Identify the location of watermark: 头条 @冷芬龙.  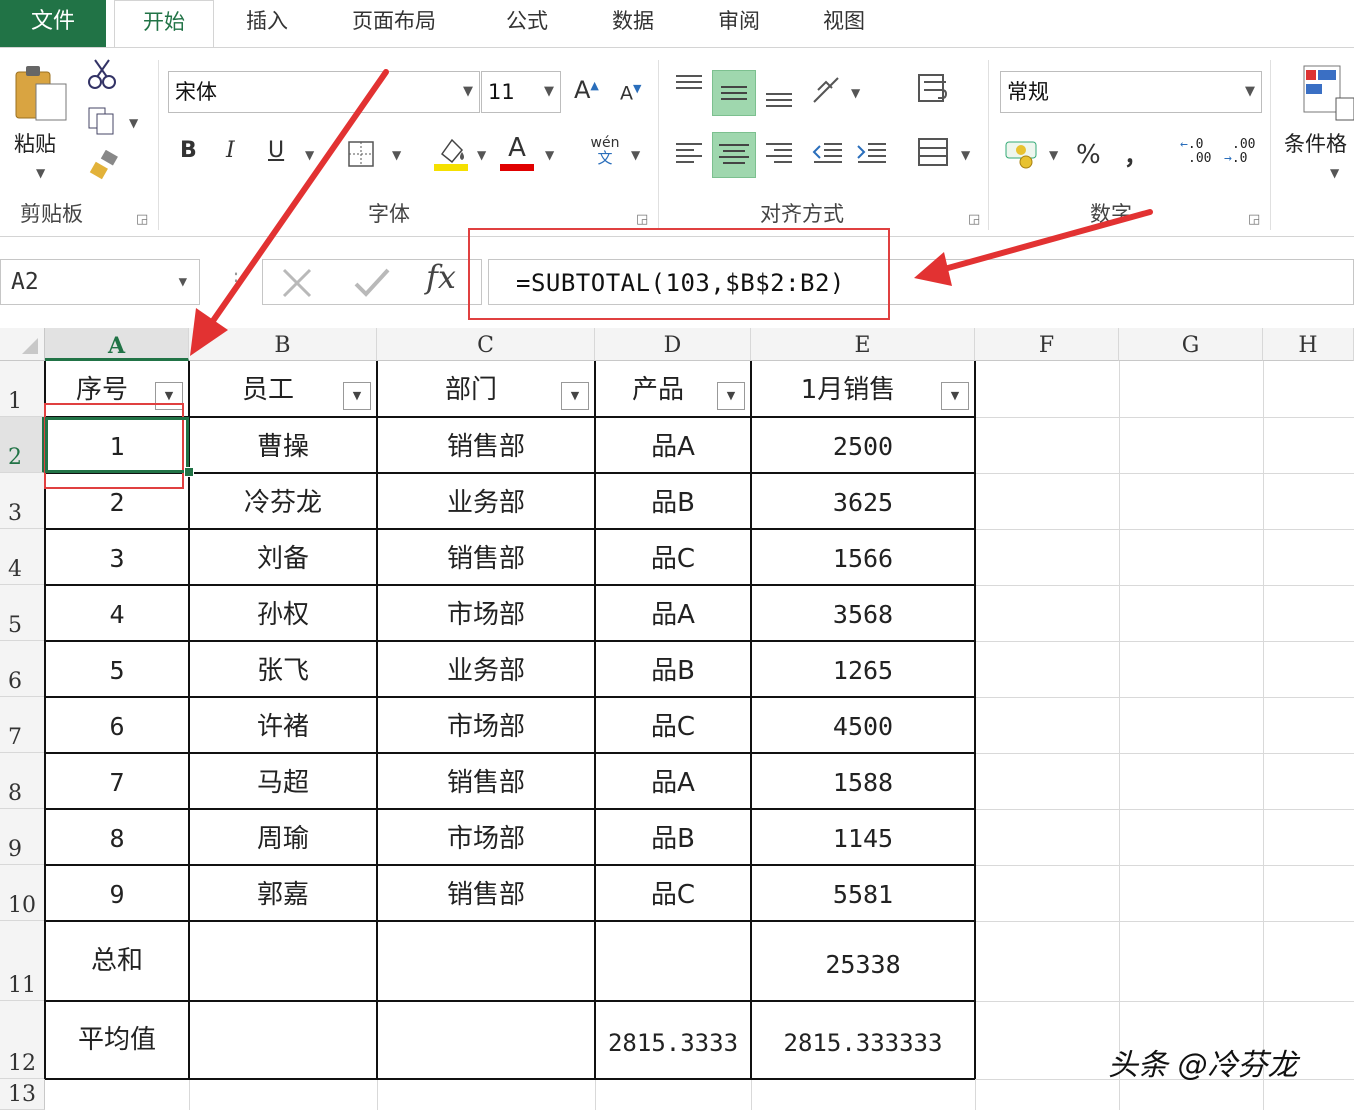
(1203, 1065).